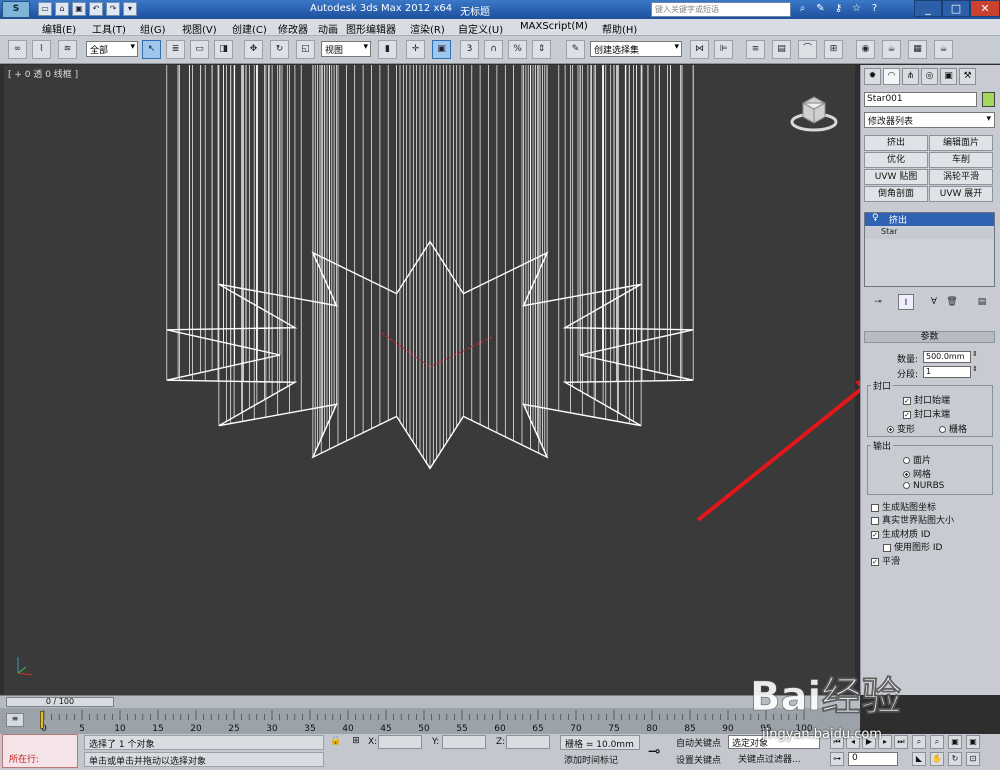  I want to click on select-rotate-icon: ↻, so click(279, 49).